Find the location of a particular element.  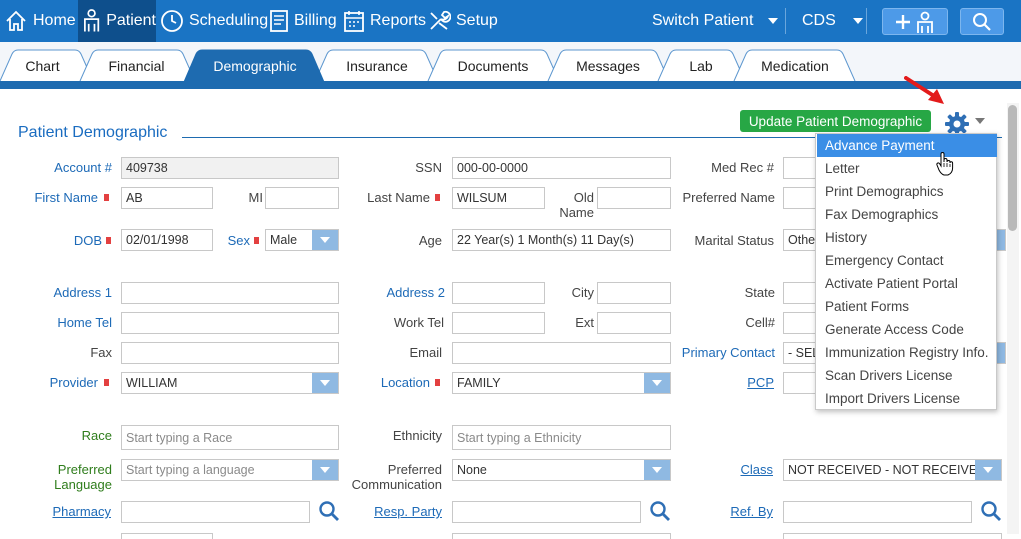

menu-item-patient-forms: Patient Forms is located at coordinates (907, 306).